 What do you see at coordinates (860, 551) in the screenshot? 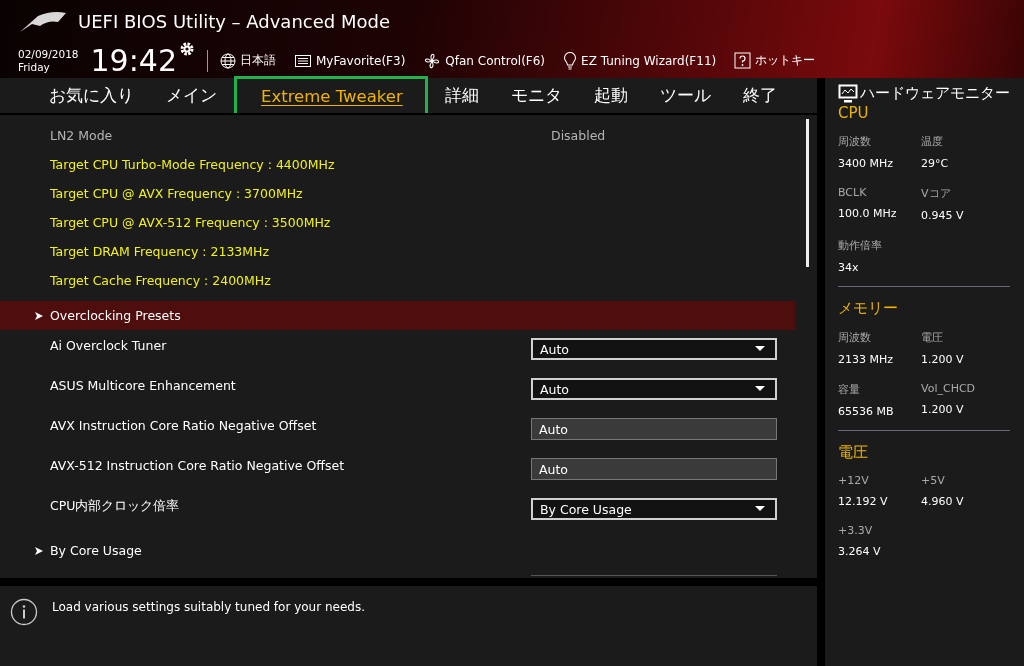
I see `sensor-value: 3.264 V` at bounding box center [860, 551].